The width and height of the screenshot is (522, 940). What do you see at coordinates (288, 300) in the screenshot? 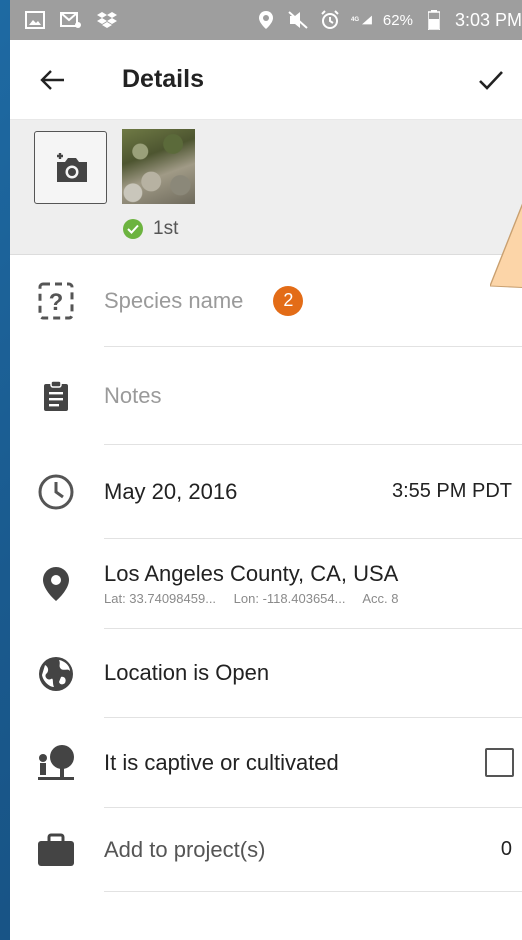
I see `callout-number-badge: 2` at bounding box center [288, 300].